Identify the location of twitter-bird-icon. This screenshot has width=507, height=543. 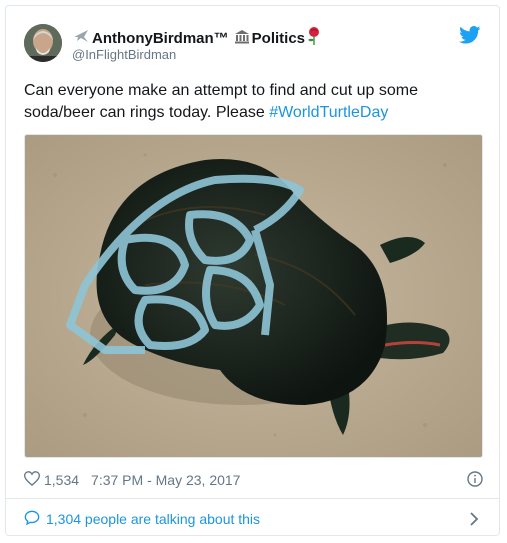
(470, 35).